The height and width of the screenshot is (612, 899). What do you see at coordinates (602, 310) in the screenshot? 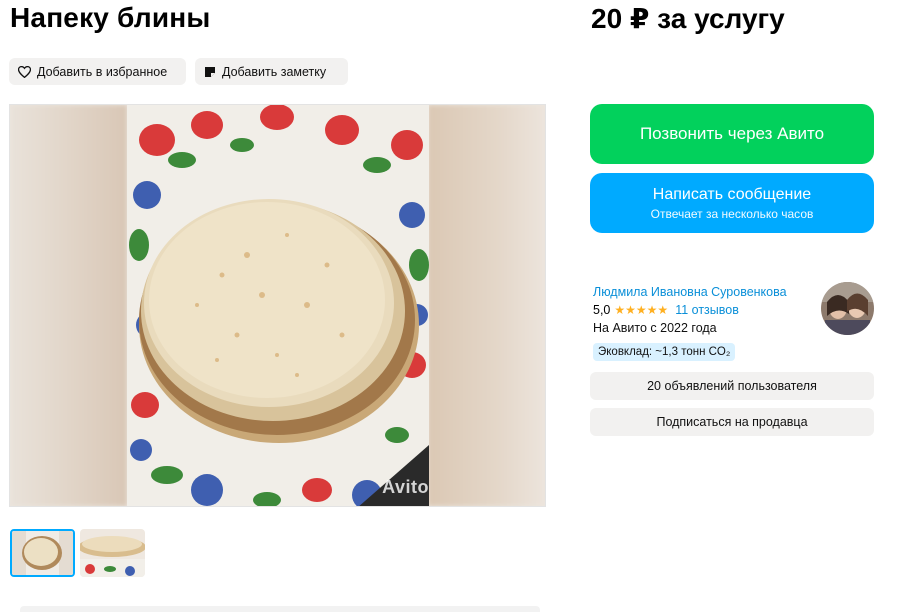
I see `rating-value: 5,0` at bounding box center [602, 310].